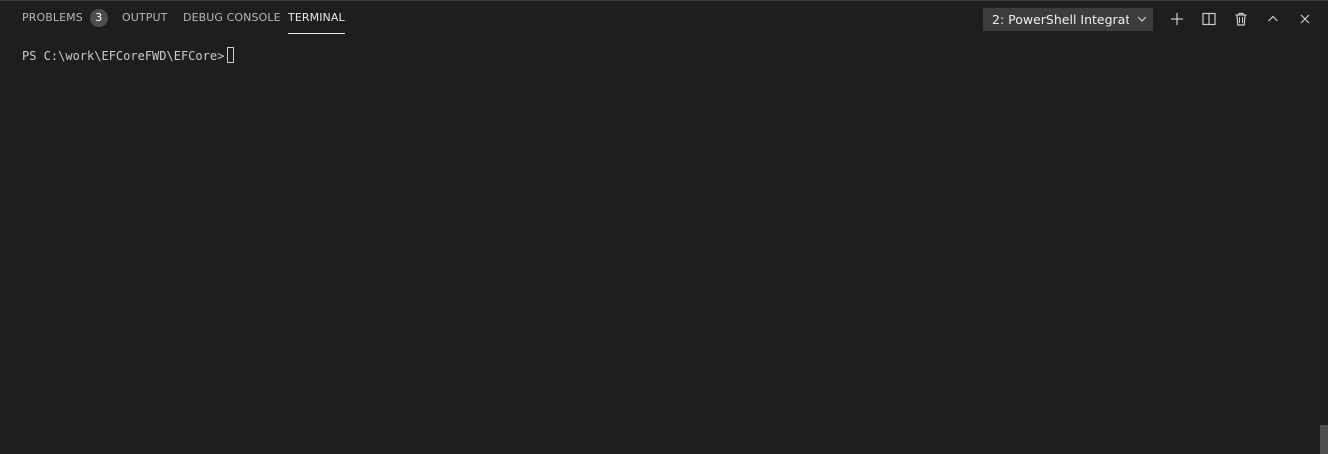 The width and height of the screenshot is (1328, 454). I want to click on plus-icon, so click(1177, 19).